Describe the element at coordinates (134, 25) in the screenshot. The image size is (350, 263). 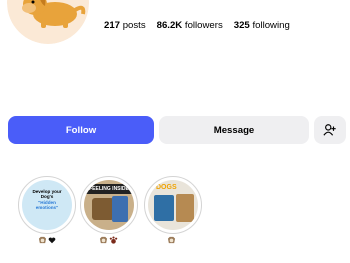
I see `stat-posts-label: posts` at that location.